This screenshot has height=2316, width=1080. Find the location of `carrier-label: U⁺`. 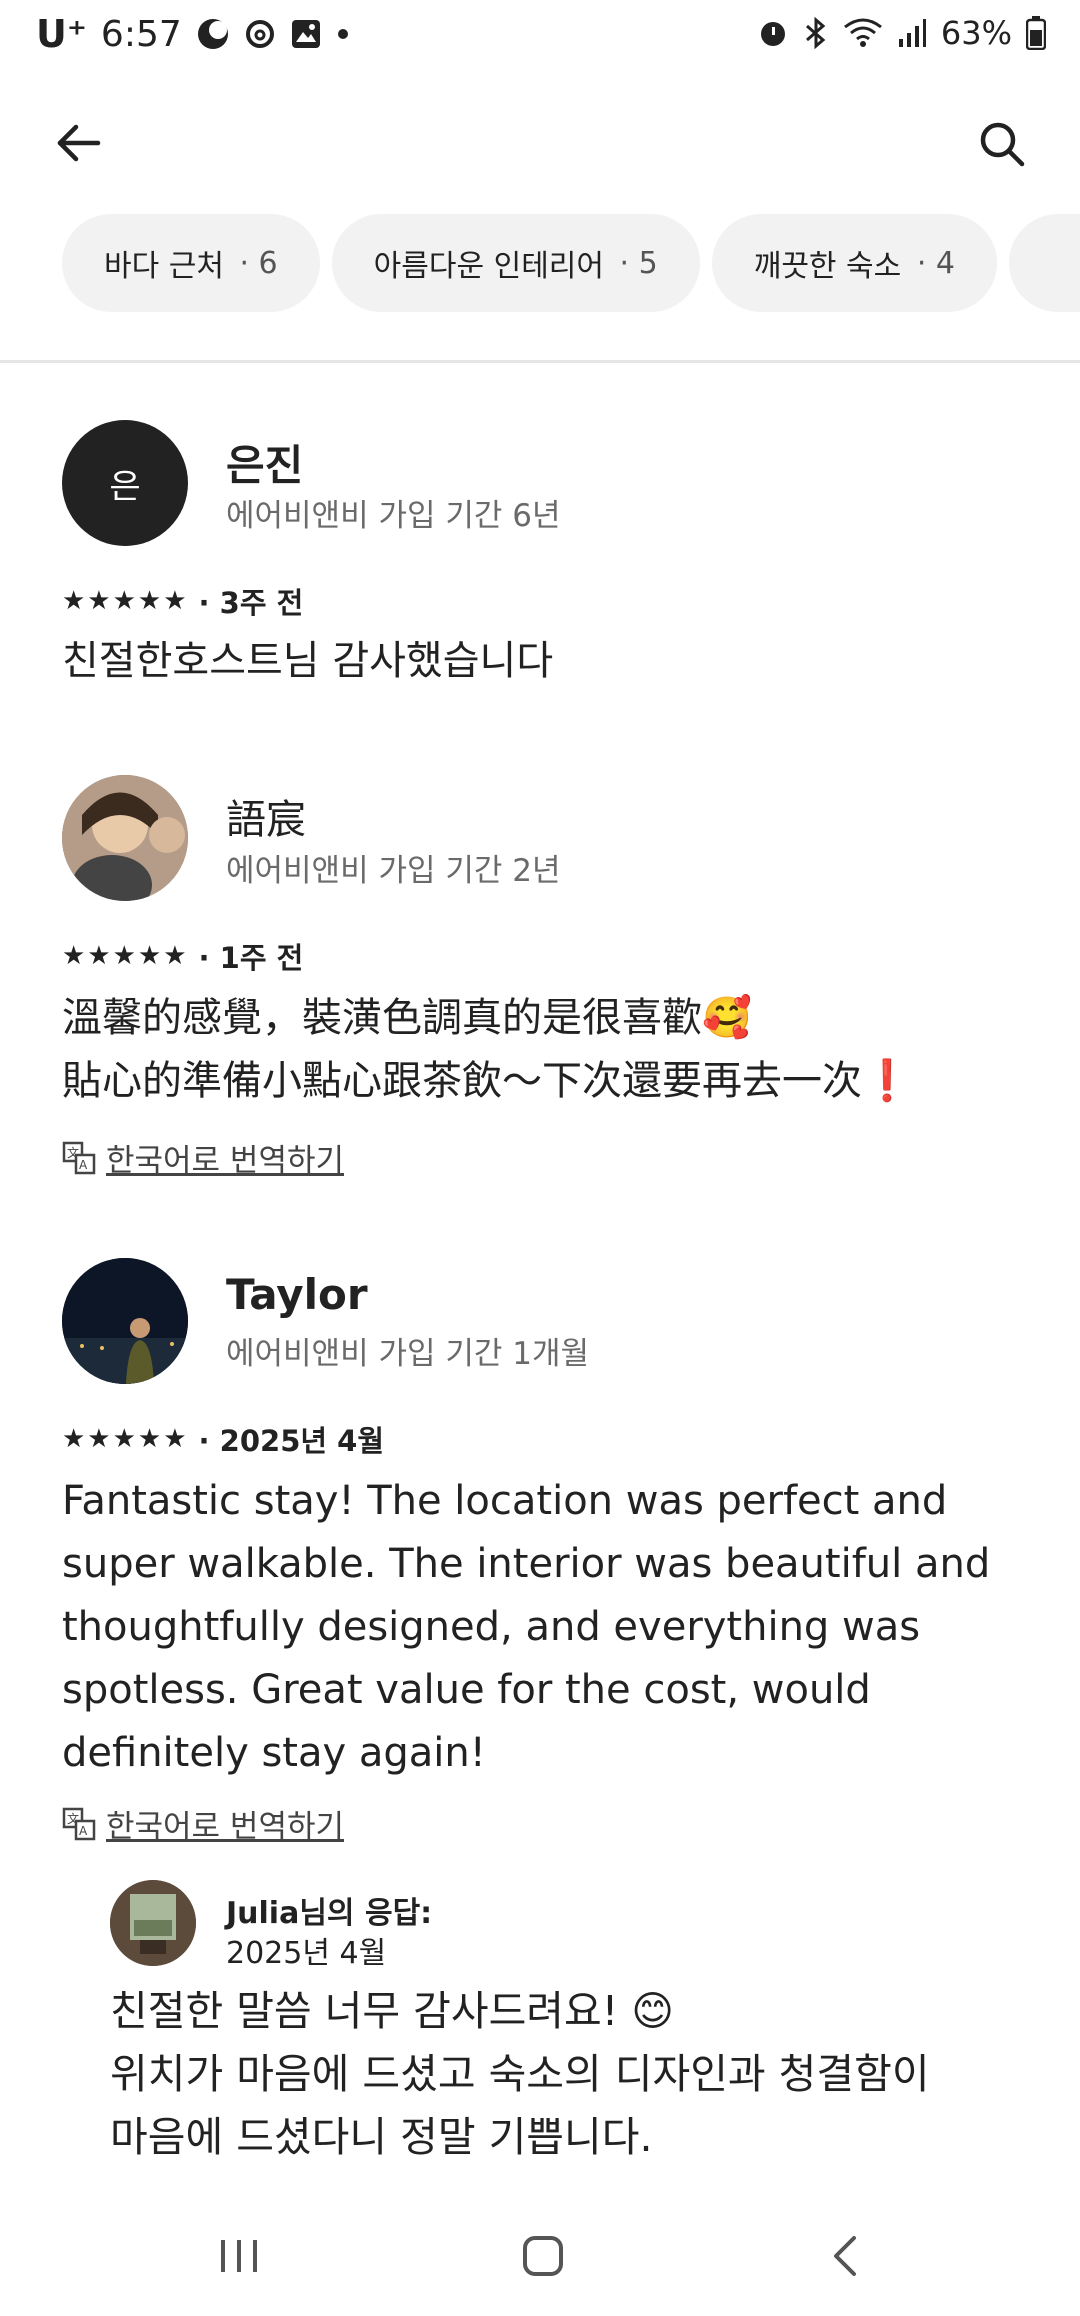

carrier-label: U⁺ is located at coordinates (61, 34).